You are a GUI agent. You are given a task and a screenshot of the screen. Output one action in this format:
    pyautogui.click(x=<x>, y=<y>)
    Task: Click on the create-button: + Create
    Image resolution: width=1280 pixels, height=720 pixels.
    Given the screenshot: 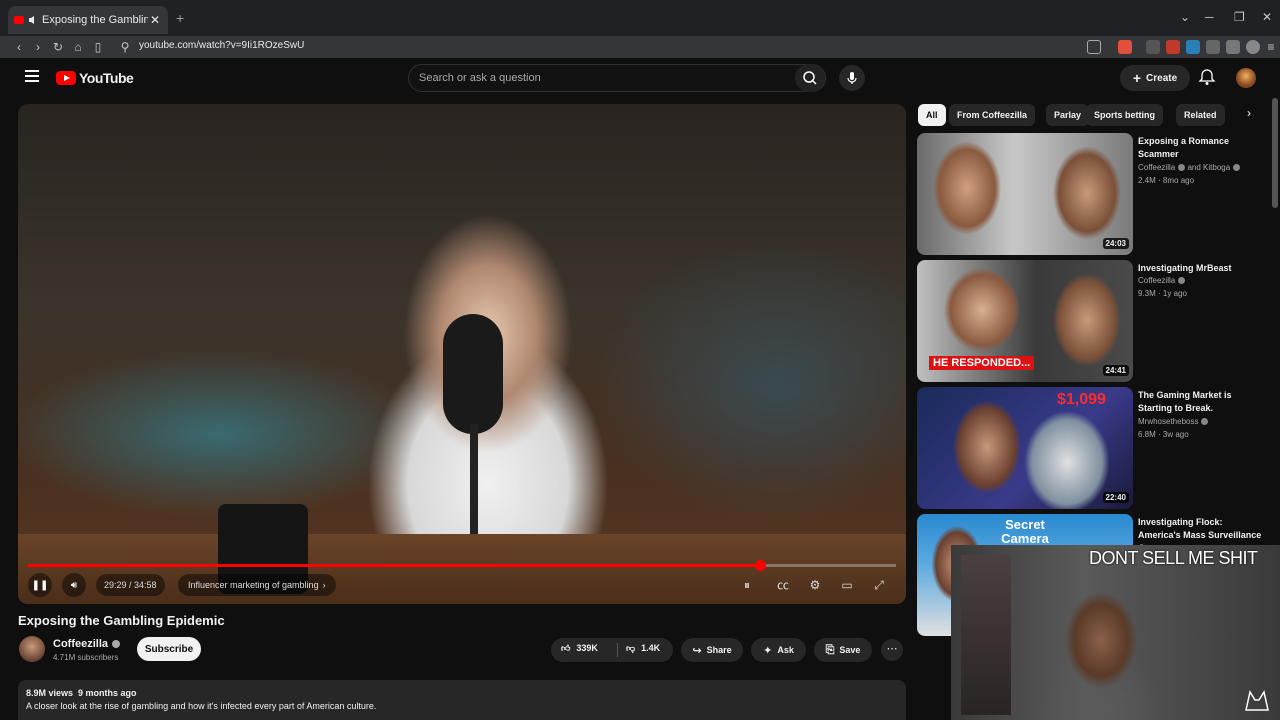 What is the action you would take?
    pyautogui.click(x=1155, y=78)
    